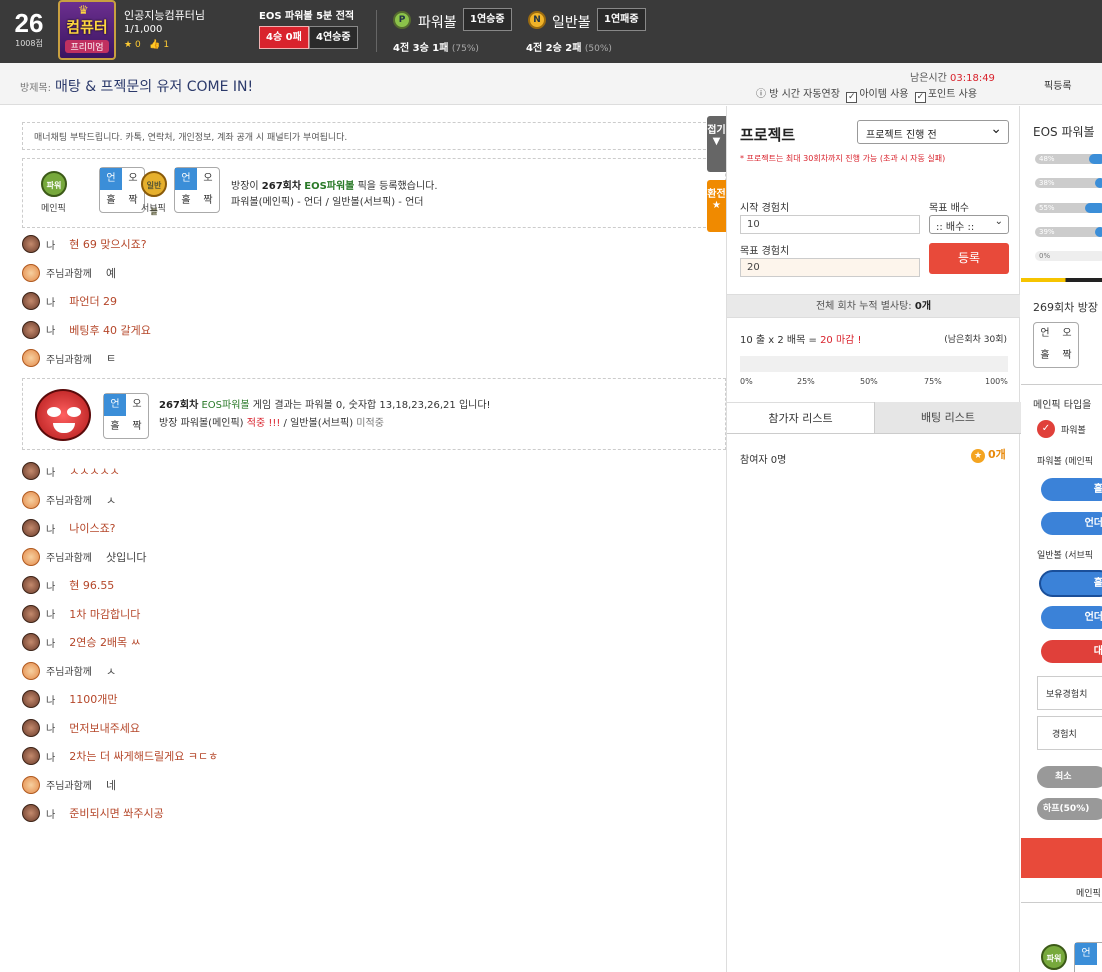 This screenshot has height=972, width=1102. I want to click on project-register-button: 등록, so click(969, 258).